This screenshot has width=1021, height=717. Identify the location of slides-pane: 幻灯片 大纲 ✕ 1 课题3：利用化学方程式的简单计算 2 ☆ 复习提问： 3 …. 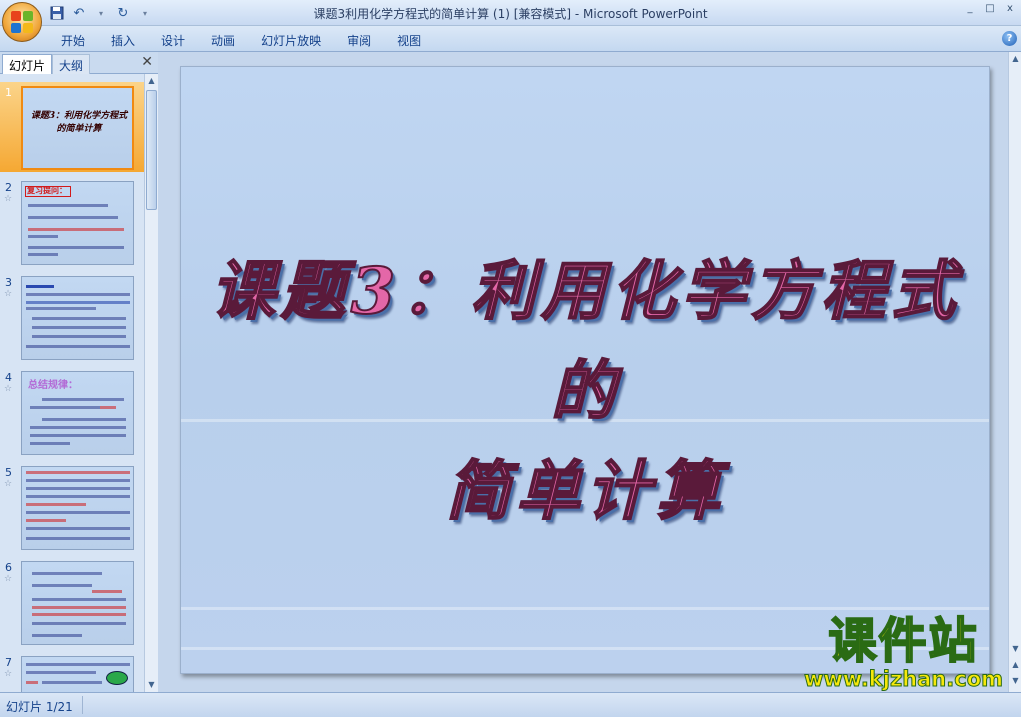
(79, 372).